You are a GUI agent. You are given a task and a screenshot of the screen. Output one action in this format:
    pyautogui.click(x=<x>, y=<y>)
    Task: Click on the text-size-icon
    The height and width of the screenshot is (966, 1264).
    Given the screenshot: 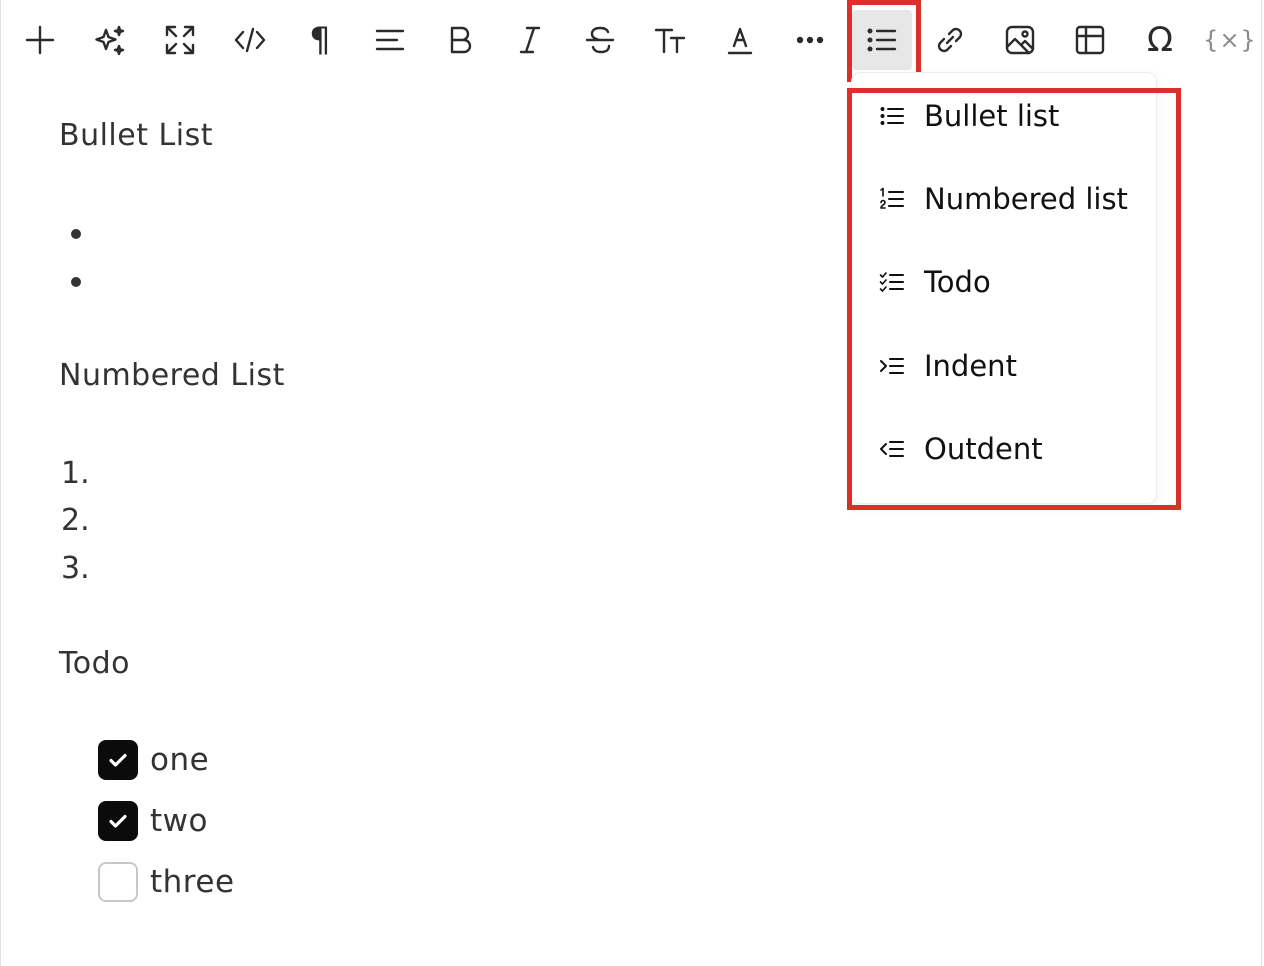 What is the action you would take?
    pyautogui.click(x=670, y=40)
    